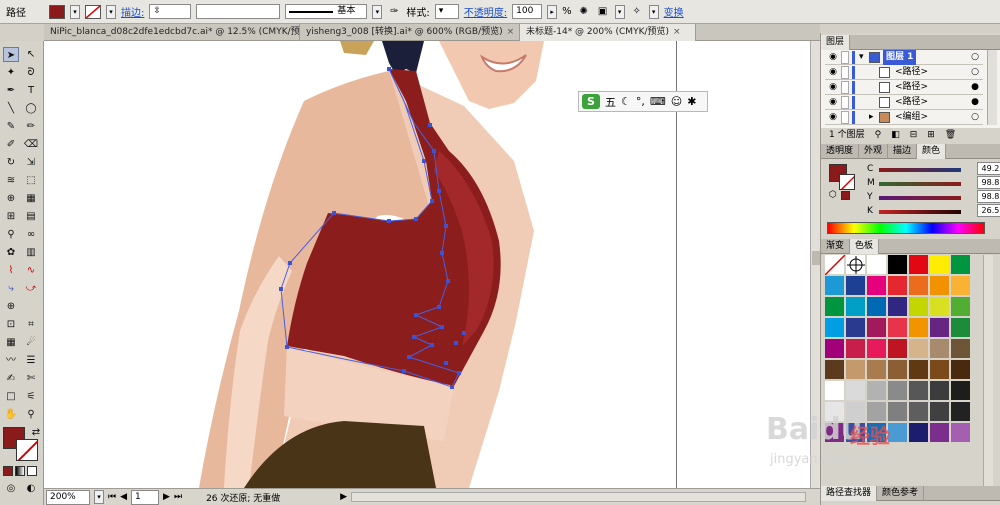 Image resolution: width=1000 pixels, height=505 pixels. I want to click on black-value: 26.56, so click(988, 210).